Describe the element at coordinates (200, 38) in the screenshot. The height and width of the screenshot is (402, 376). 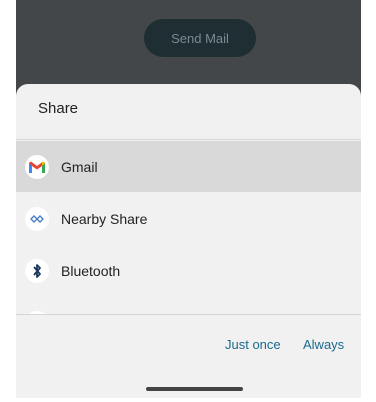
I see `send-mail-button: Send Mail` at that location.